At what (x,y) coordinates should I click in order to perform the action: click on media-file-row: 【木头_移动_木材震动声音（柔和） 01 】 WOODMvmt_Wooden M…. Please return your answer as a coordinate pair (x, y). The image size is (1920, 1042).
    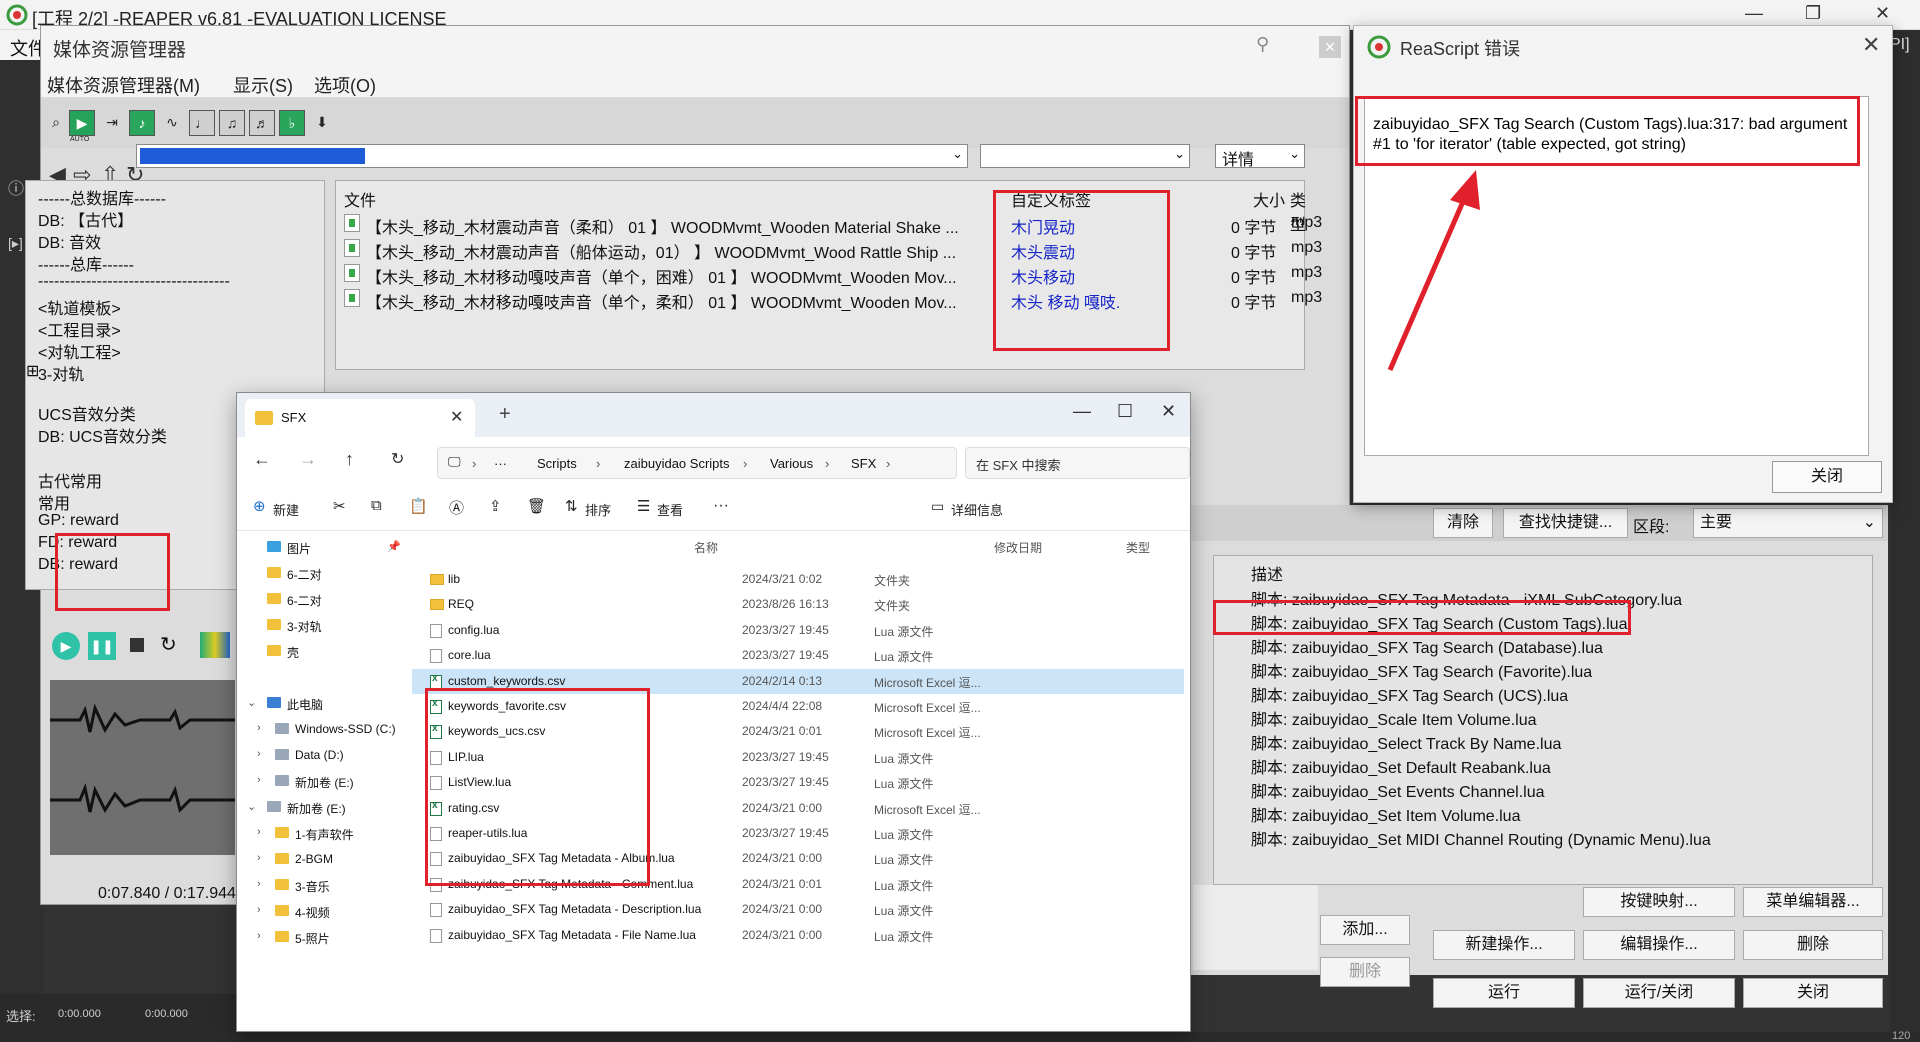
    Looking at the image, I should click on (829, 224).